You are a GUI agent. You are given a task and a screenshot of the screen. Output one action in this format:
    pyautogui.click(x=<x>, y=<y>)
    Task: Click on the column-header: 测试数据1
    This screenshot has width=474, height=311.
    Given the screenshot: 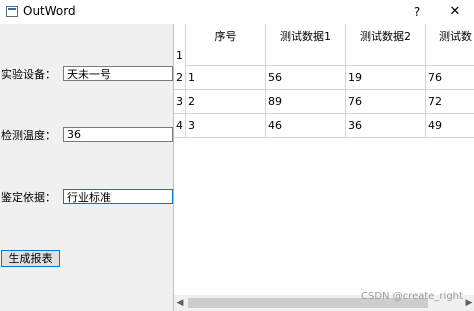 What is the action you would take?
    pyautogui.click(x=306, y=45)
    